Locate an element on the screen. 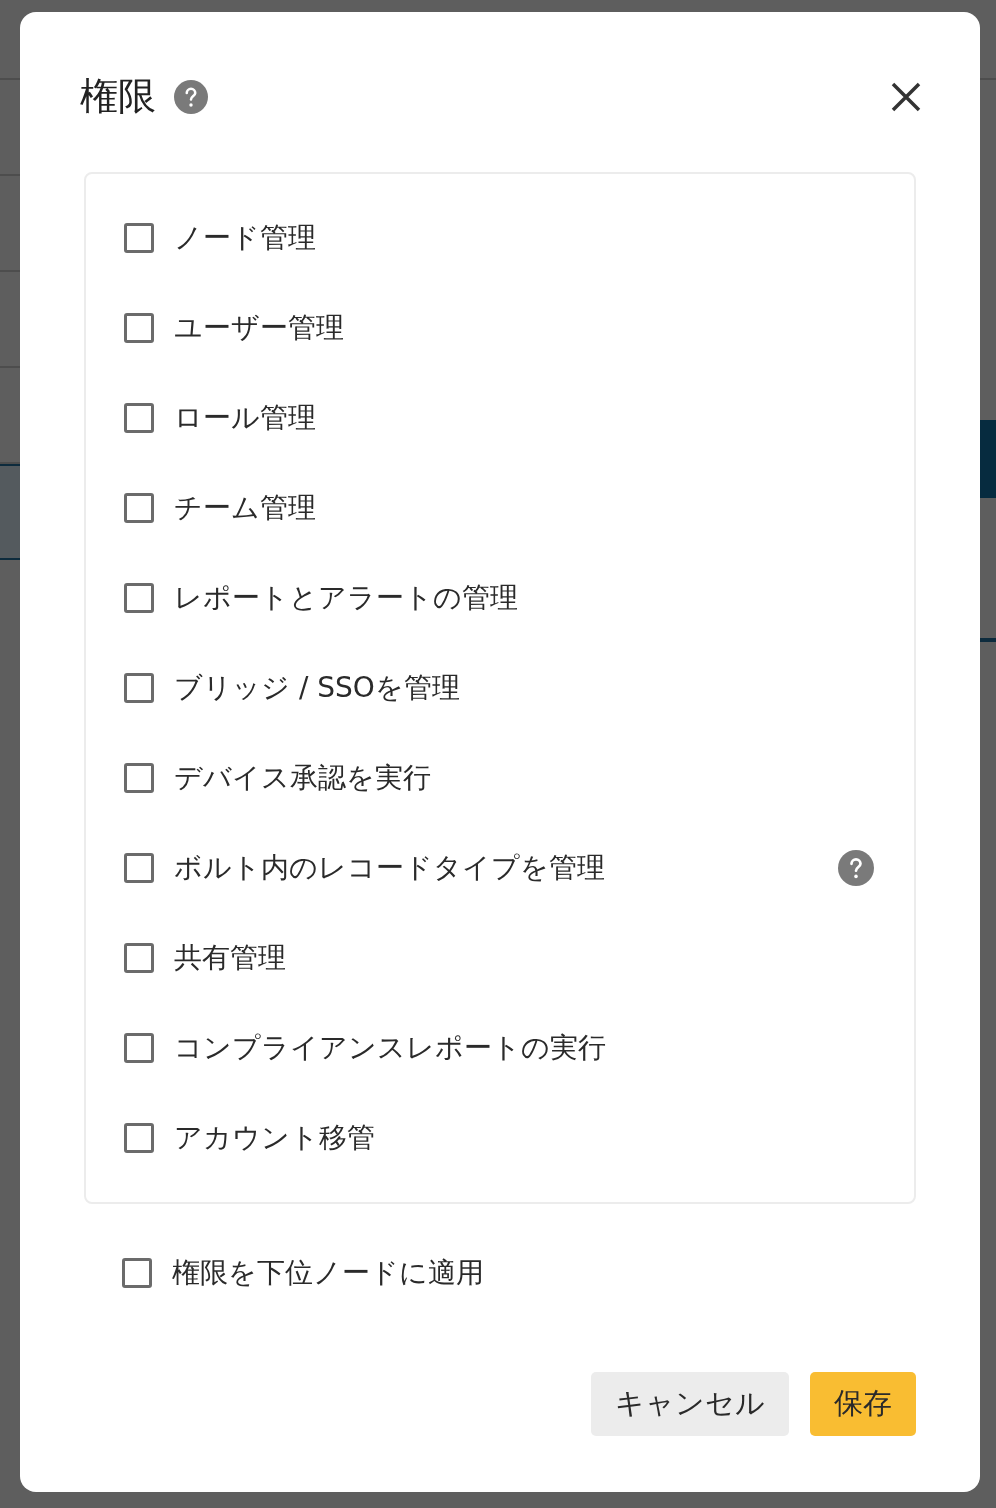  permission-label: デバイス承認を実行 is located at coordinates (302, 778).